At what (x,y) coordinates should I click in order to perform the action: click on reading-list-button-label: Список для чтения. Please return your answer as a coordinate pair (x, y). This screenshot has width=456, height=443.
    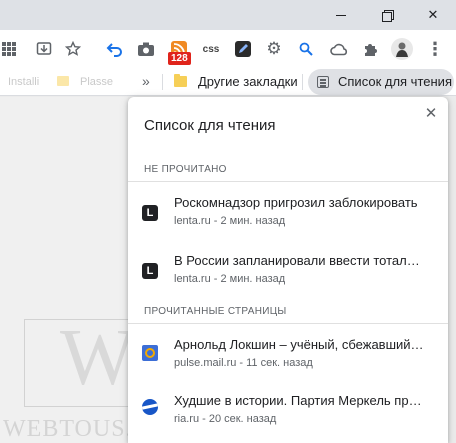
    Looking at the image, I should click on (395, 81).